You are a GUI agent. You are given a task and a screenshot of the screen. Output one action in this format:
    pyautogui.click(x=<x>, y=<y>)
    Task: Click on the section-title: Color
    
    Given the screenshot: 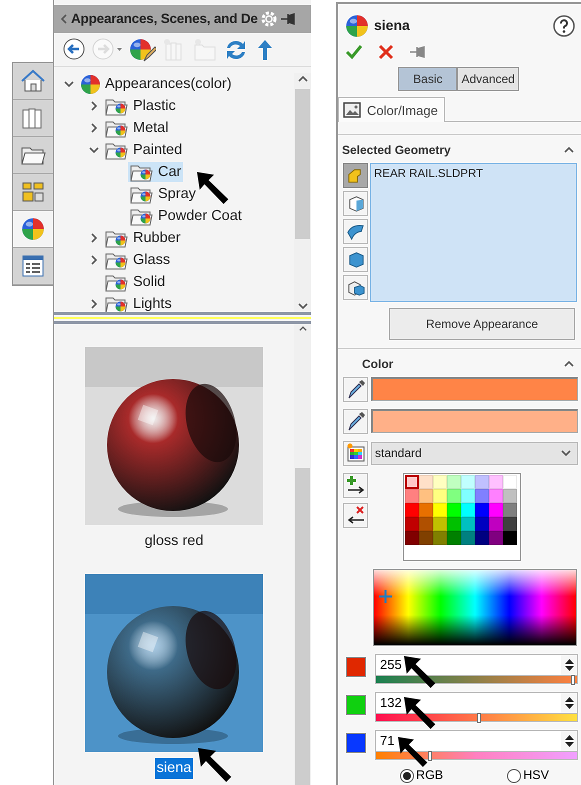 What is the action you would take?
    pyautogui.click(x=378, y=364)
    